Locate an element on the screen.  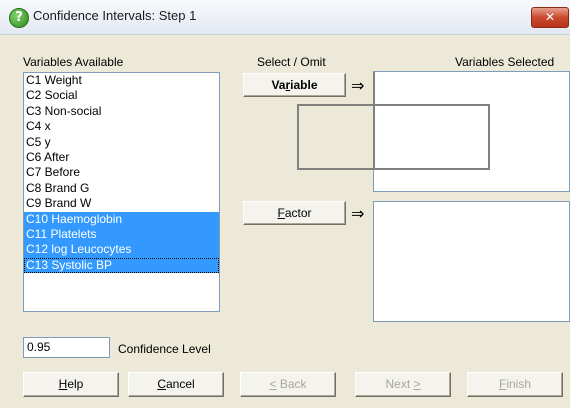
next-button-hotkey: > is located at coordinates (417, 384).